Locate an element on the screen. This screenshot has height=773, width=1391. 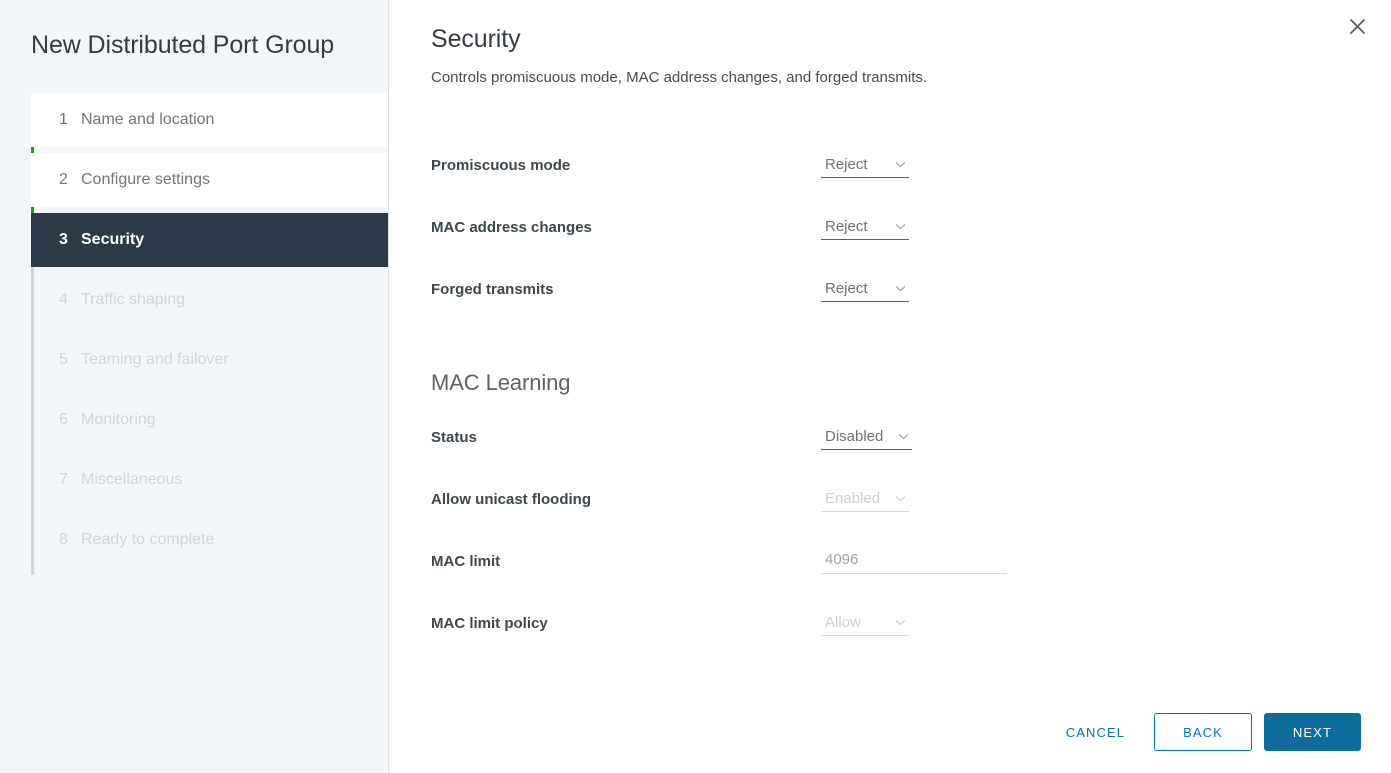
promiscuous-mode-select: Reject is located at coordinates (865, 165).